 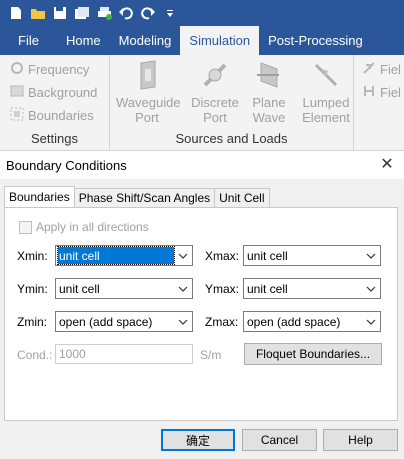 I want to click on cond-unit-label: S/m, so click(x=211, y=355).